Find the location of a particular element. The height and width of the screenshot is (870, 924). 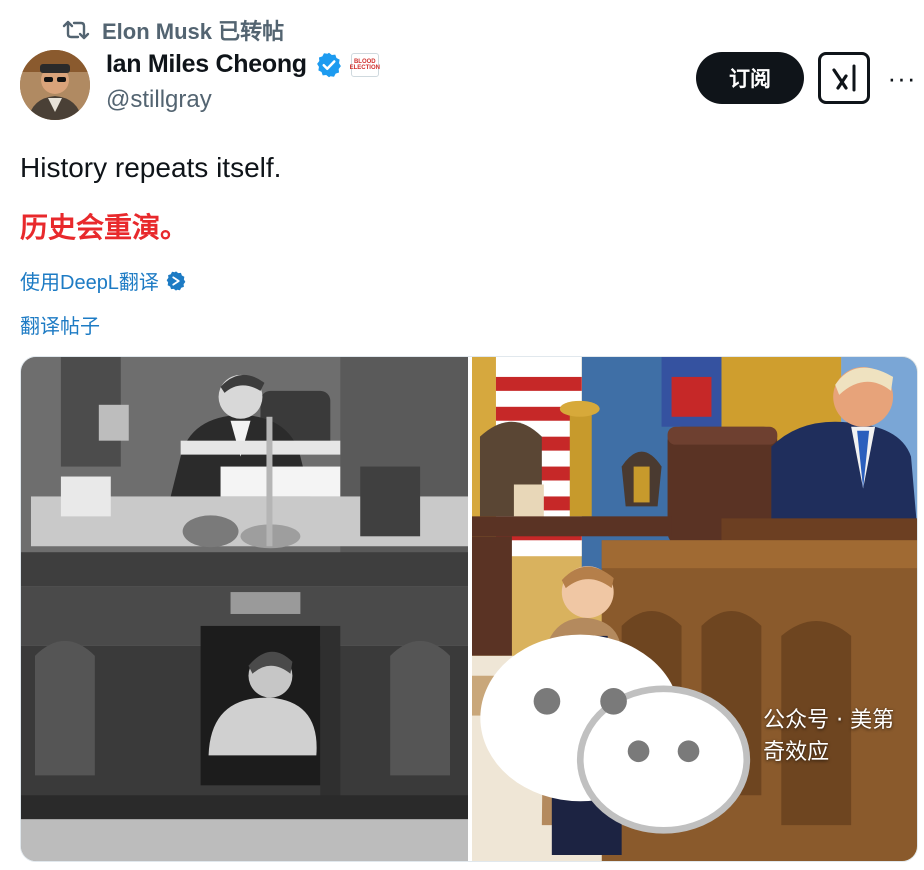

verified-badge-icon is located at coordinates (329, 65).